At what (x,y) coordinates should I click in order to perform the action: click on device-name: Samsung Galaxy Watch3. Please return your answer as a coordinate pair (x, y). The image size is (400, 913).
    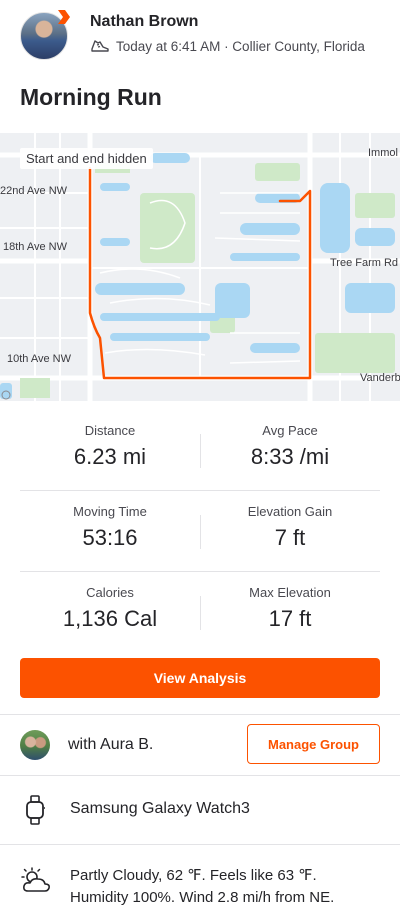
    Looking at the image, I should click on (160, 808).